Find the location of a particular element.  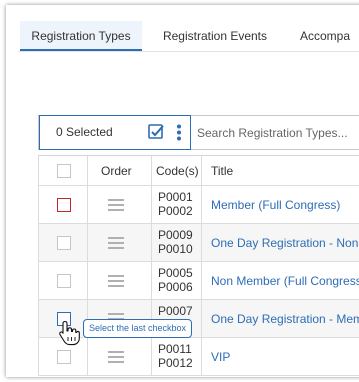

row-codes: P0005 P0006 is located at coordinates (175, 280).